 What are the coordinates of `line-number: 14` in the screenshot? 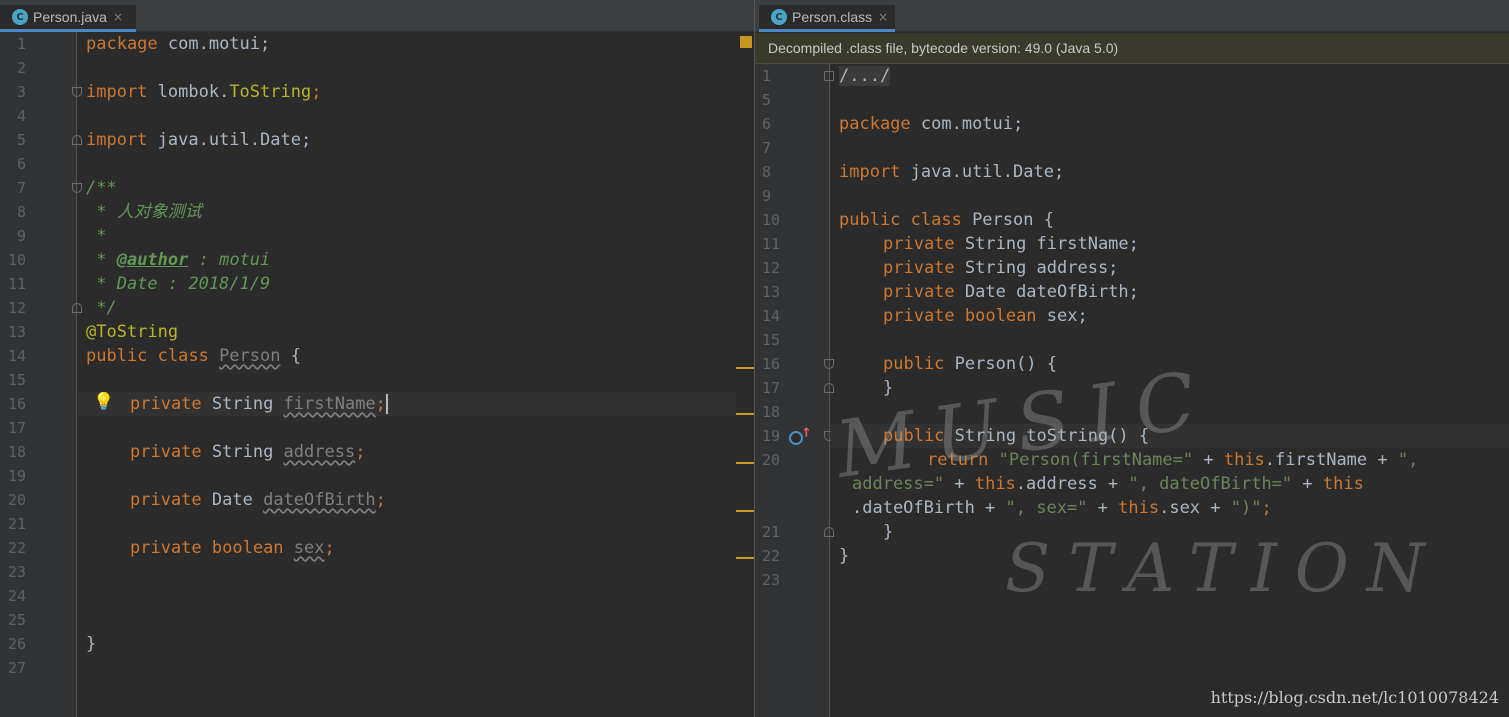 It's located at (771, 316).